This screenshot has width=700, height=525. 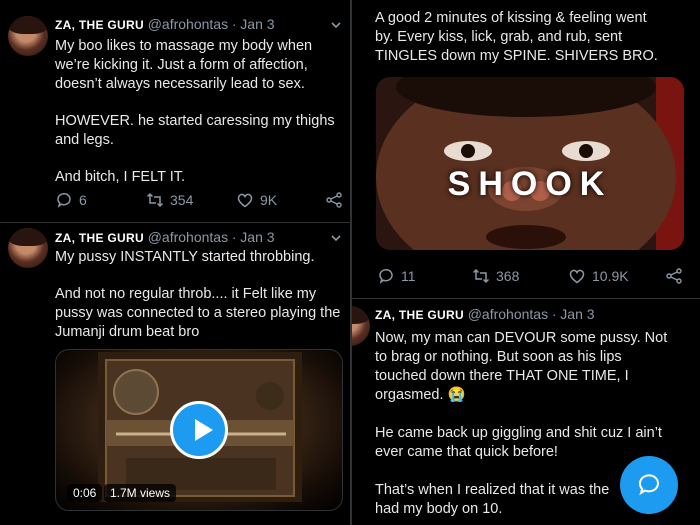 I want to click on retweet-count: 354, so click(x=182, y=200).